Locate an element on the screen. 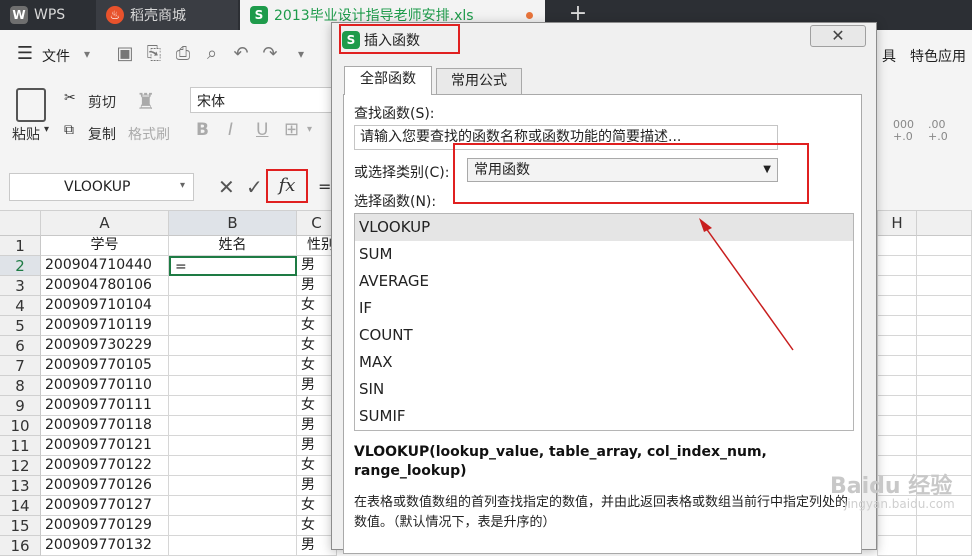 This screenshot has height=556, width=972. watermark-logo: Baidu 经验 is located at coordinates (891, 486).